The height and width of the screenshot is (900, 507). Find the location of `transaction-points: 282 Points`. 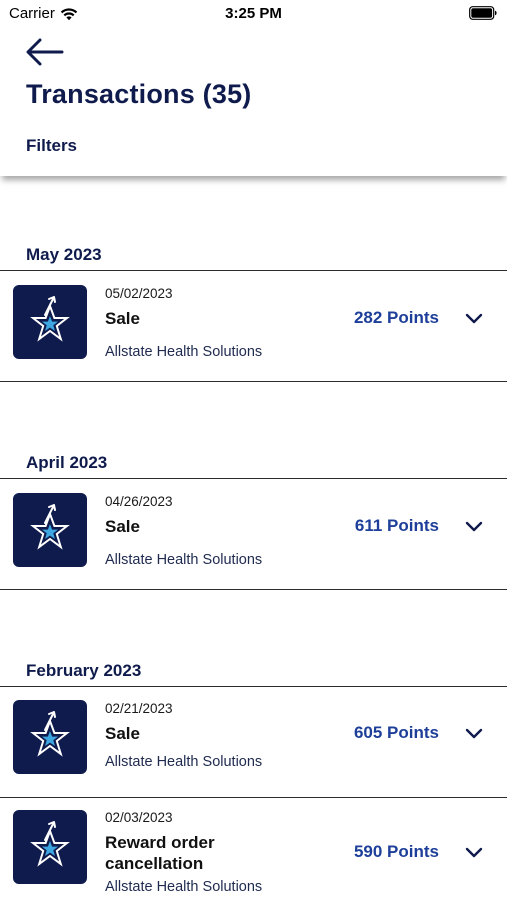

transaction-points: 282 Points is located at coordinates (396, 317).